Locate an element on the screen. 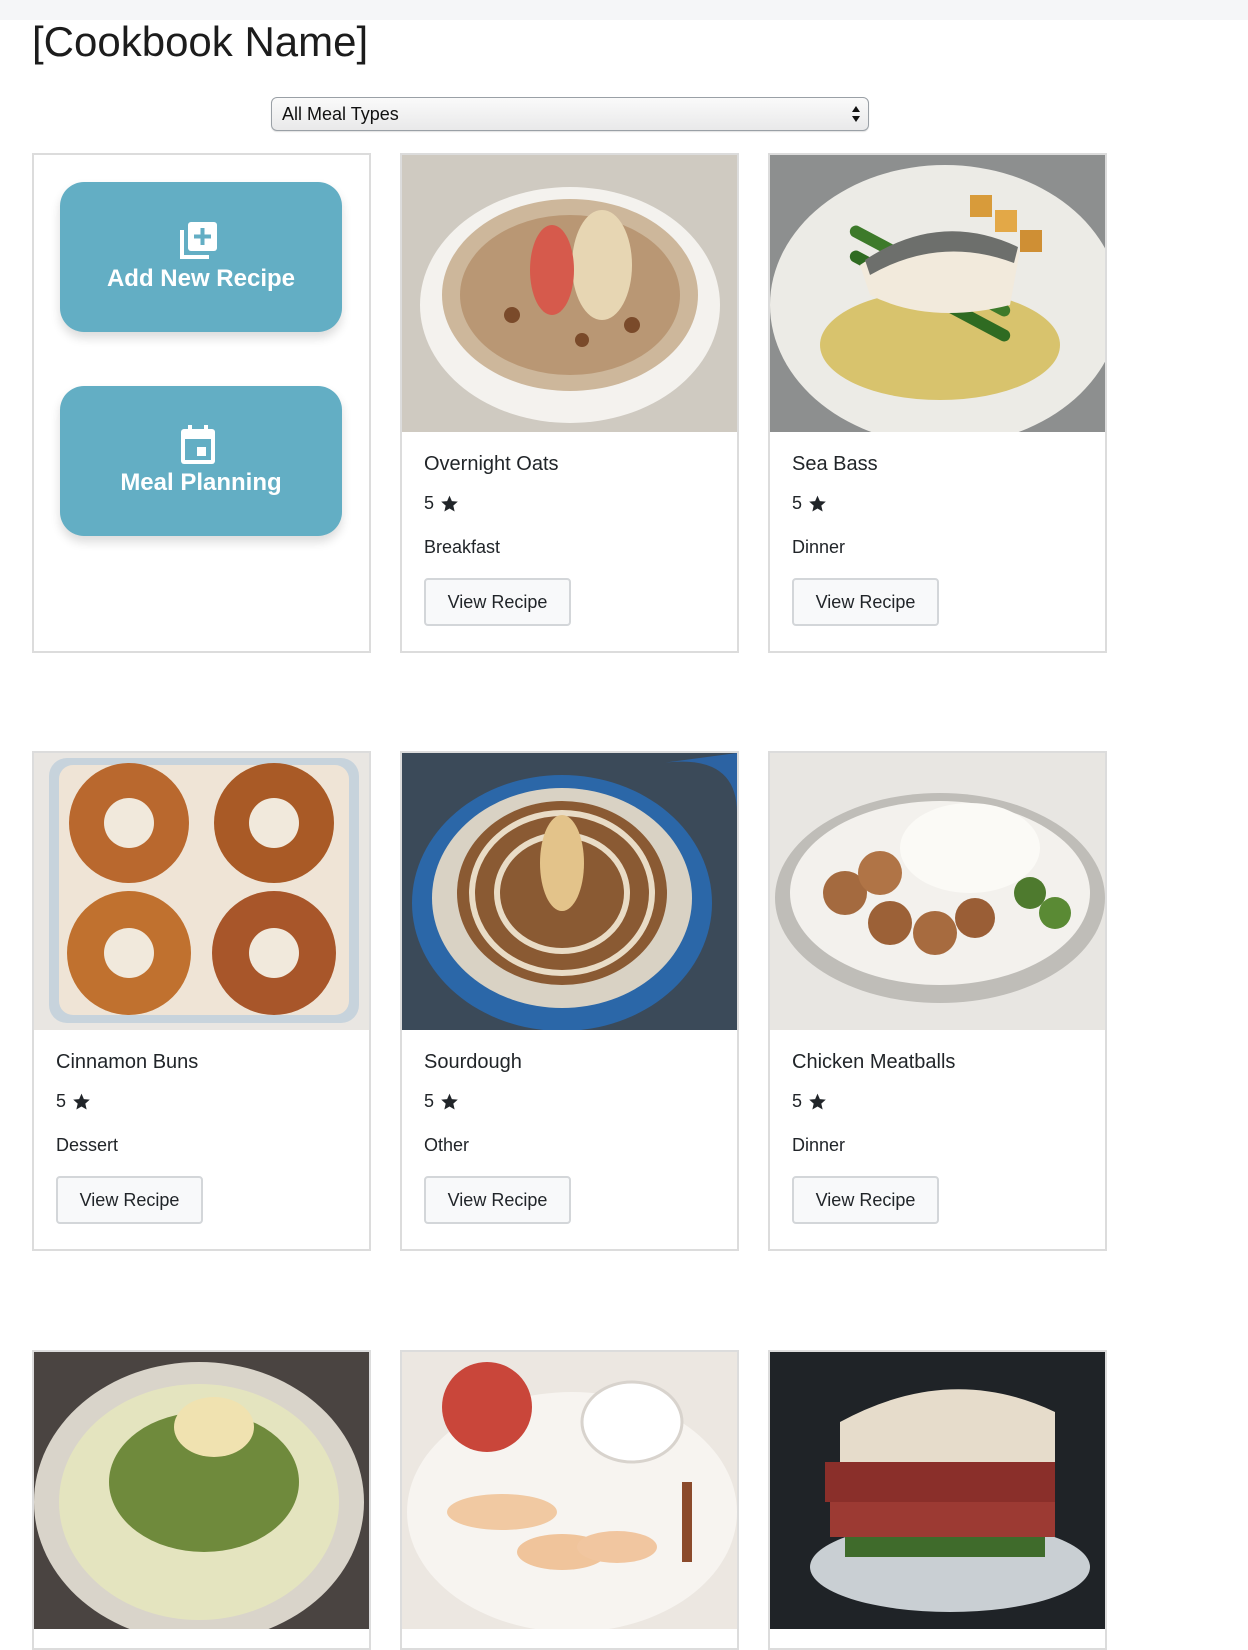  recipe-card: Sourdough 5 Other View Recipe is located at coordinates (569, 1001).